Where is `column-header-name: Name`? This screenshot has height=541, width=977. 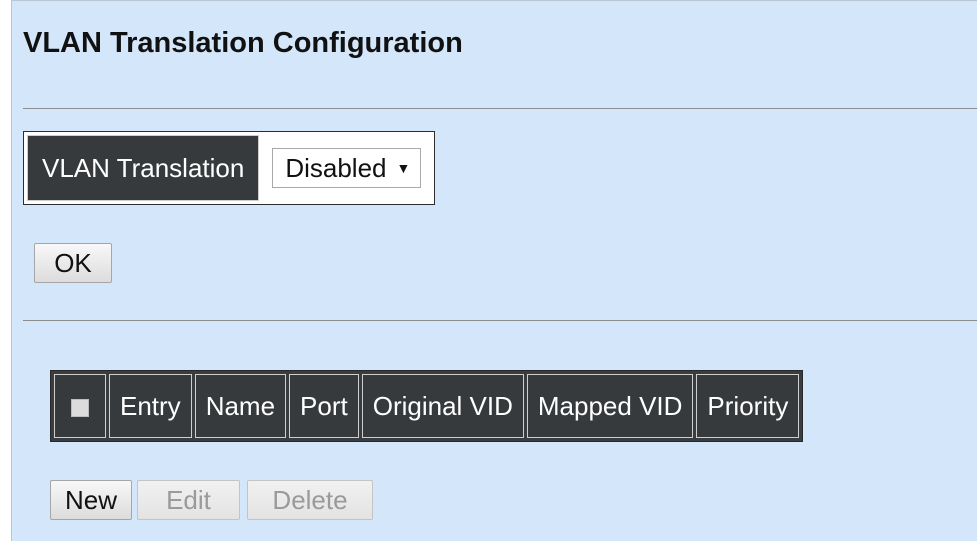
column-header-name: Name is located at coordinates (240, 406).